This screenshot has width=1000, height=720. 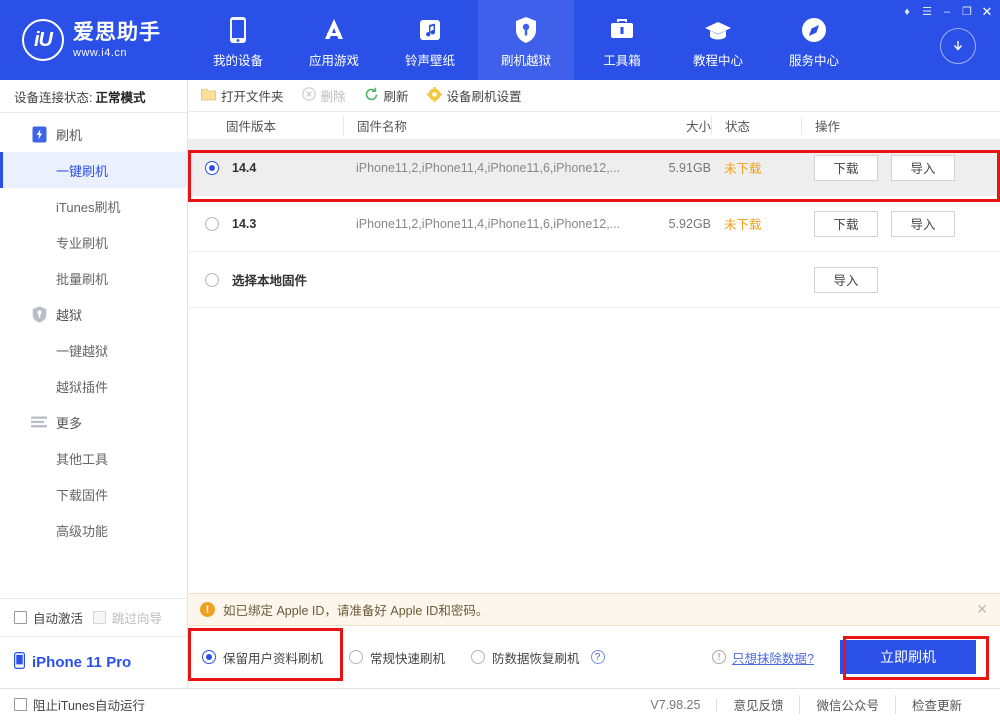 I want to click on firmware-toolbar: 打开文件夹 删除 刷新 设备刷机设置, so click(x=594, y=96).